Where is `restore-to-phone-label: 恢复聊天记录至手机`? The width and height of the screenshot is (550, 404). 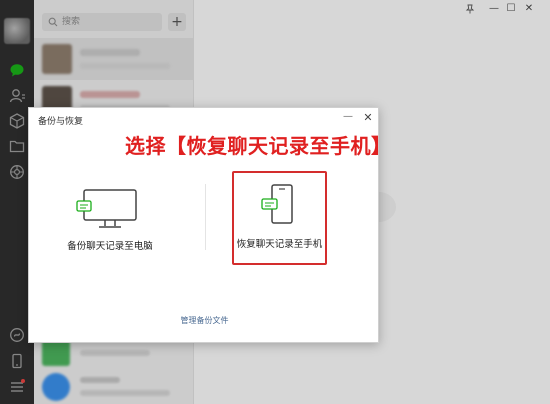
restore-to-phone-label: 恢复聊天记录至手机 is located at coordinates (279, 244).